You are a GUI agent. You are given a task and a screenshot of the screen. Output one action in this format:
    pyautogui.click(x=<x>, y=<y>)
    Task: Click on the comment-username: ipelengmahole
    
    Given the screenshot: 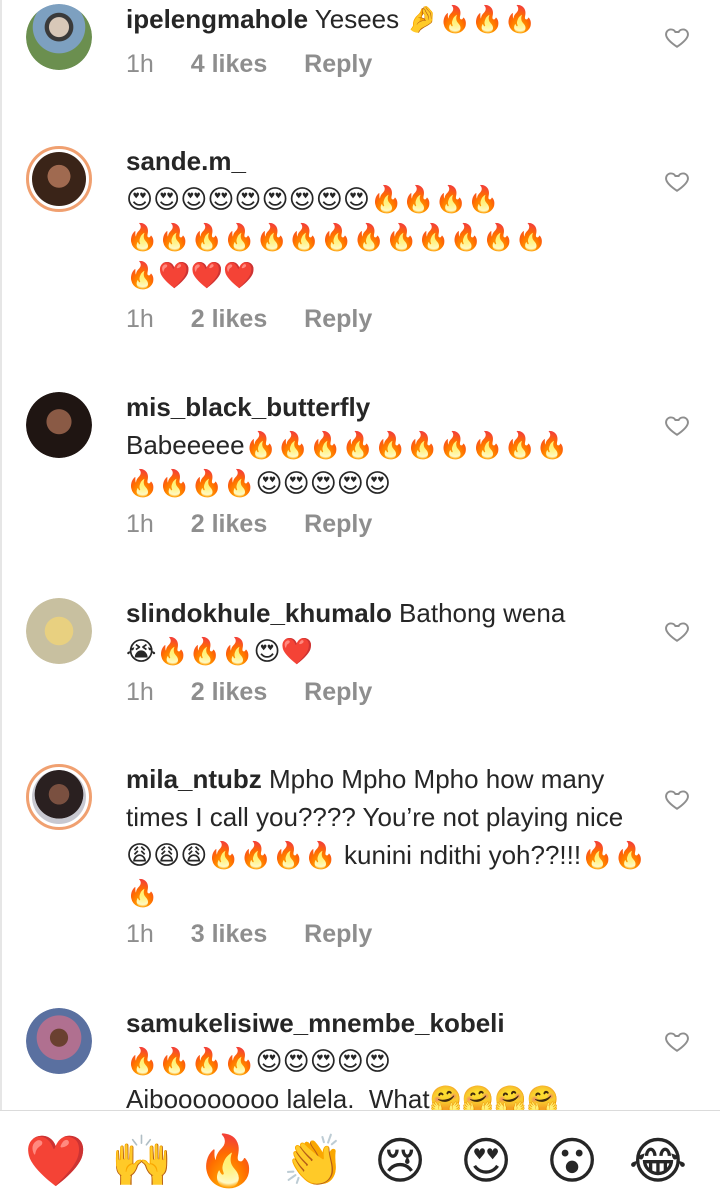 What is the action you would take?
    pyautogui.click(x=217, y=19)
    